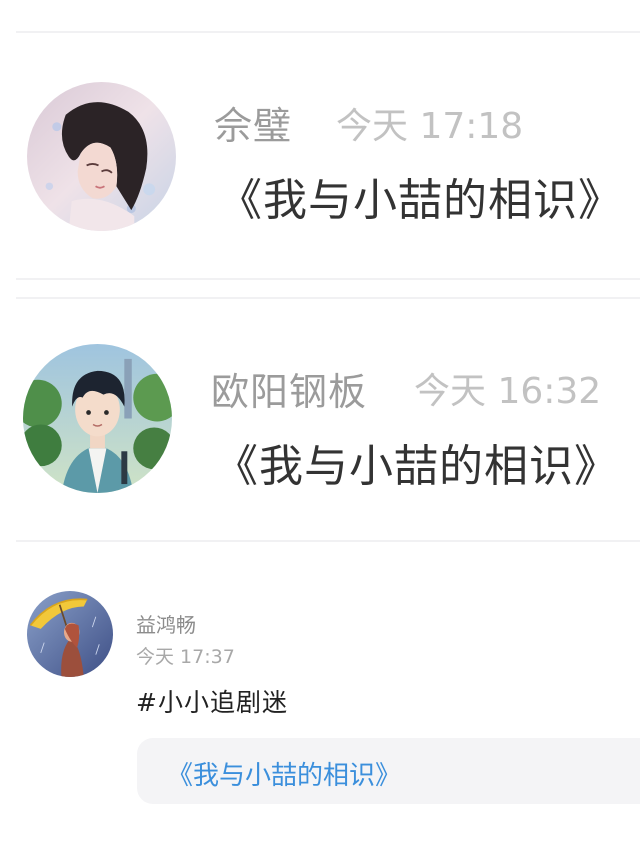  Describe the element at coordinates (508, 391) in the screenshot. I see `post-time: 今天 16:32` at that location.